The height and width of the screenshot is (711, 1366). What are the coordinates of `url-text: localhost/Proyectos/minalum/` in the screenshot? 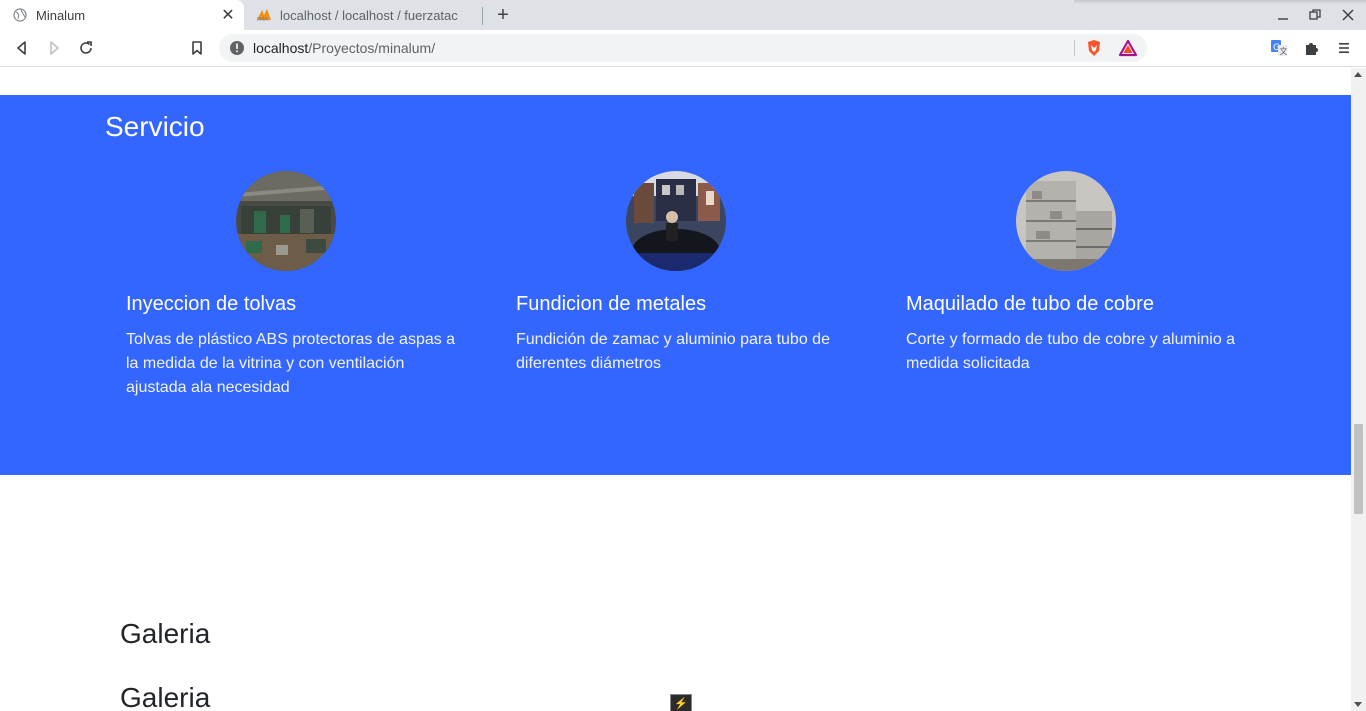 It's located at (344, 48).